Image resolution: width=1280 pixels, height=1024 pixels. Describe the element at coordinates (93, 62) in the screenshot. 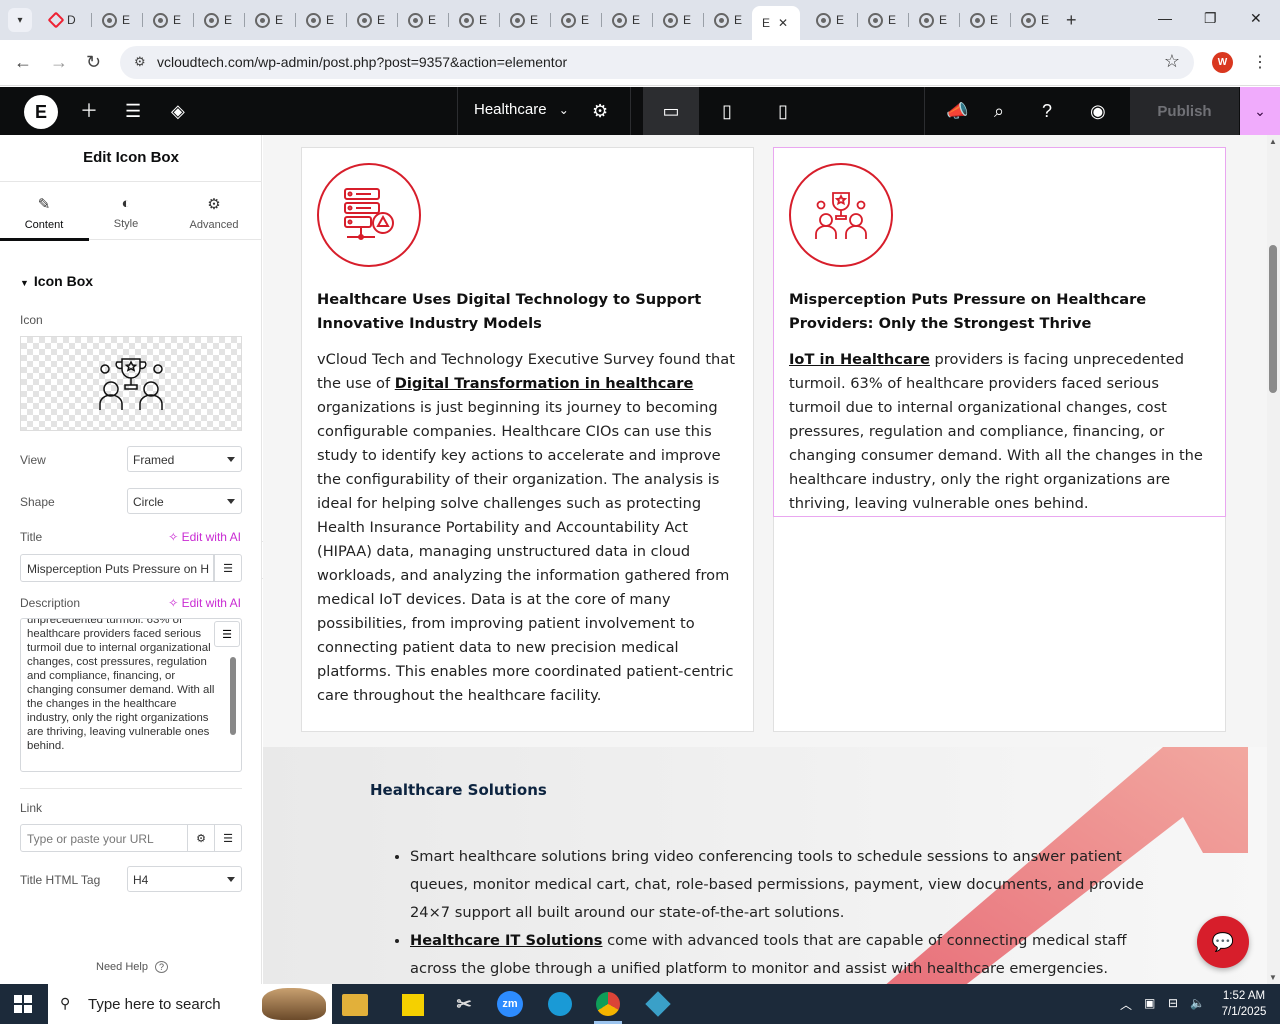

I see `reload-icon: ↻` at that location.